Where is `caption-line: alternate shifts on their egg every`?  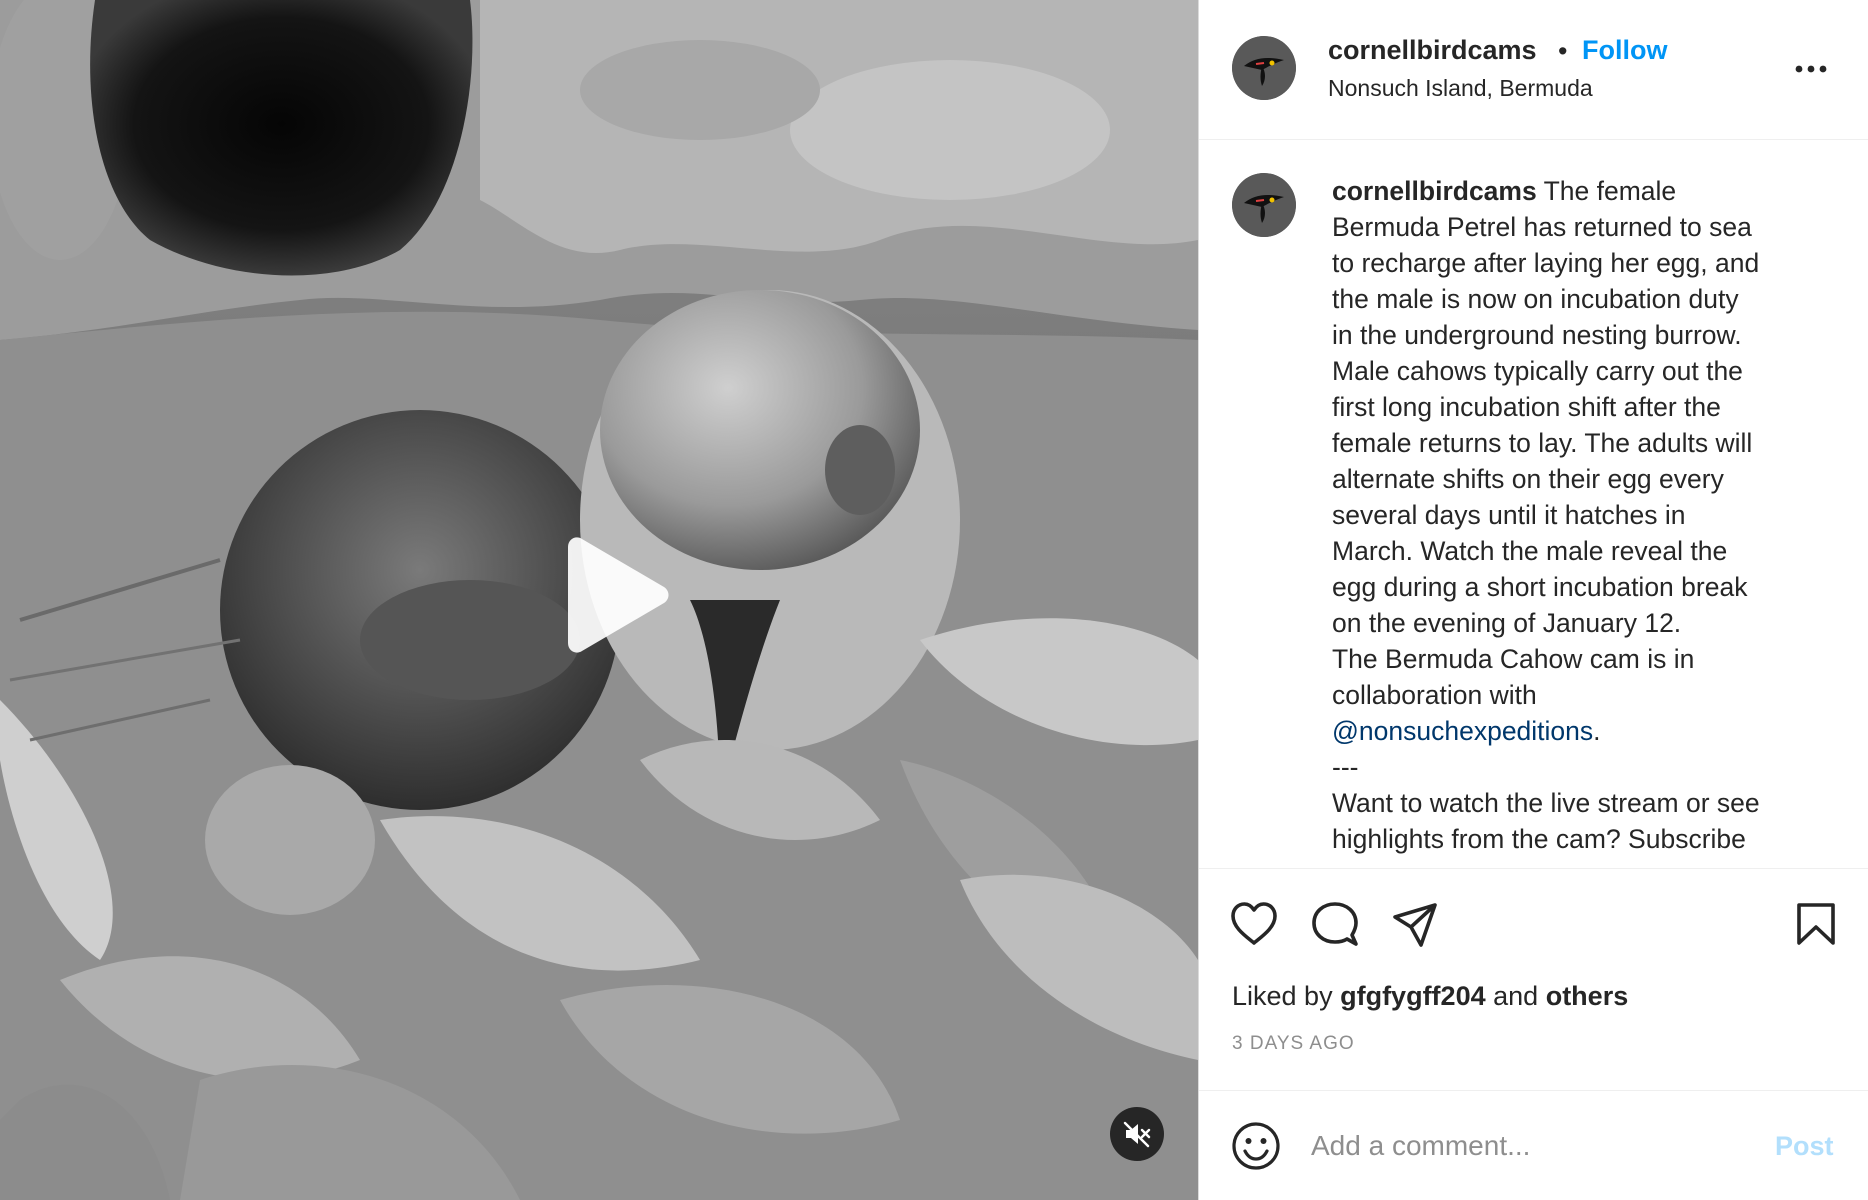 caption-line: alternate shifts on their egg every is located at coordinates (1528, 479).